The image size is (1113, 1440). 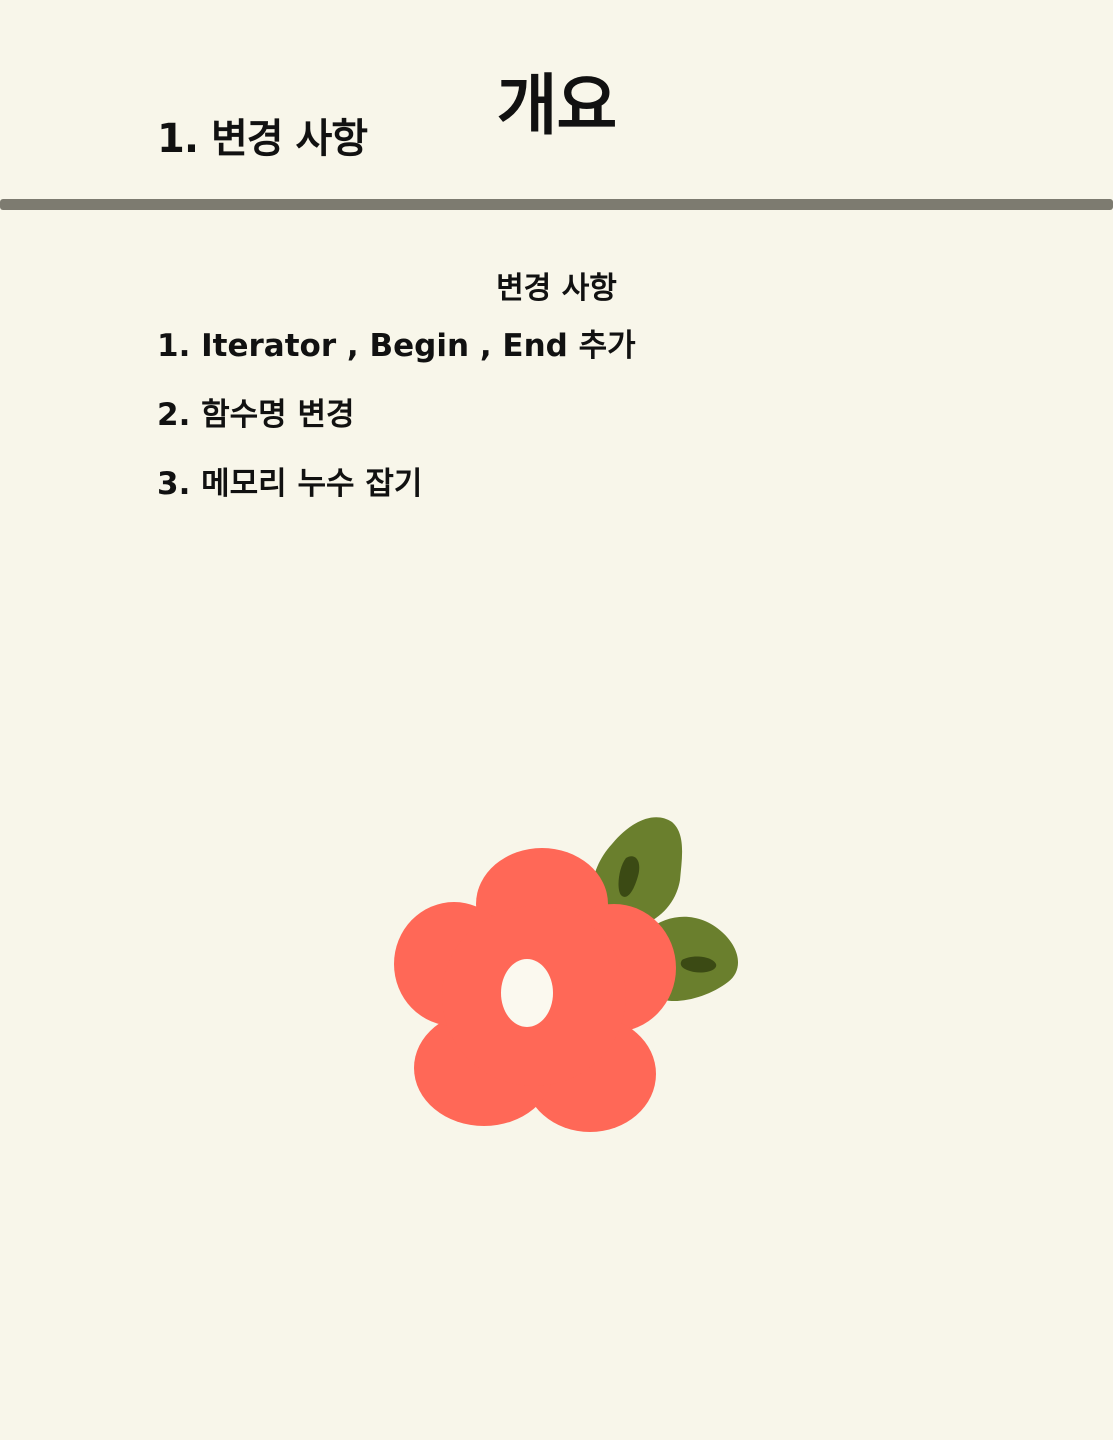 What do you see at coordinates (256, 415) in the screenshot?
I see `change-item-rename: 2. 함수명 변경` at bounding box center [256, 415].